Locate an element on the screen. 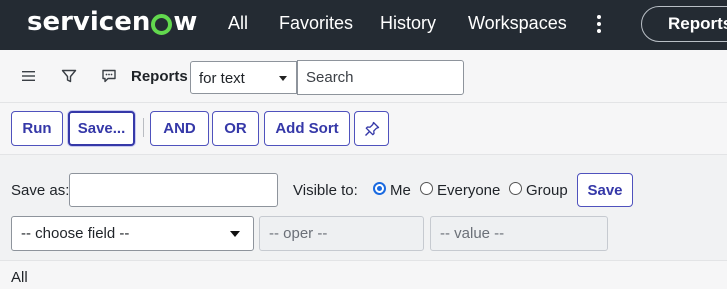 Image resolution: width=727 pixels, height=289 pixels. nav-favorites: Favorites is located at coordinates (316, 23).